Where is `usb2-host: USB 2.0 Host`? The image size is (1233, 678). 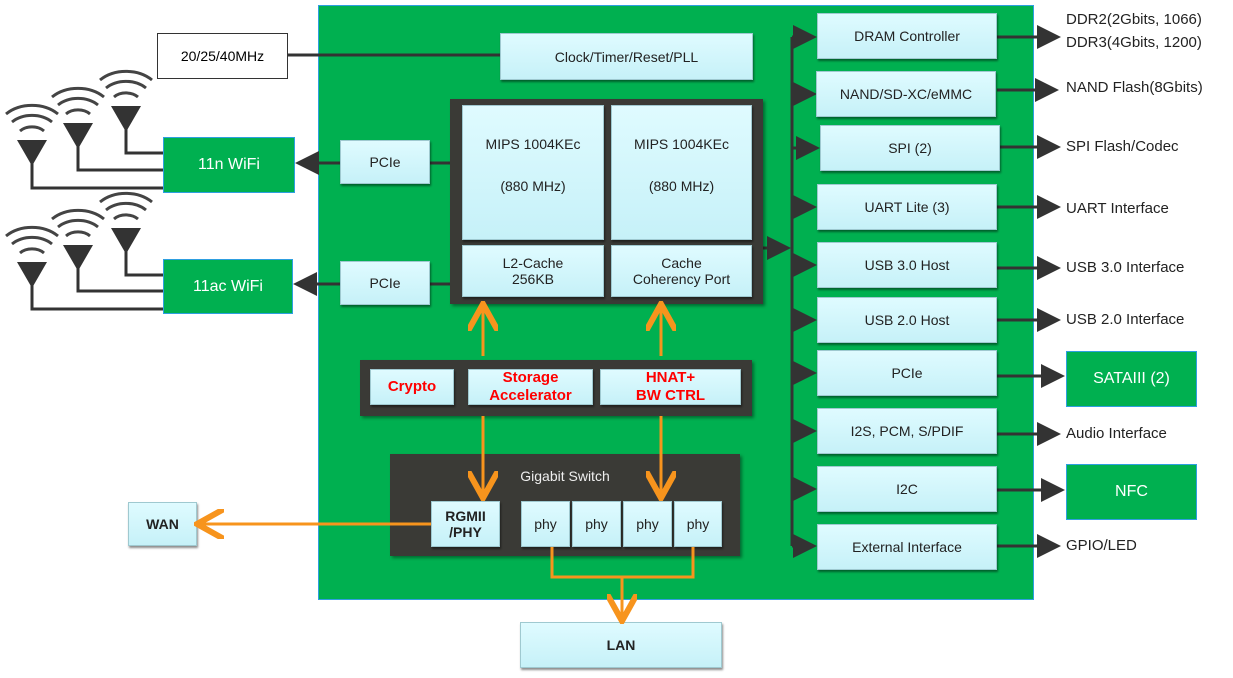
usb2-host: USB 2.0 Host is located at coordinates (907, 320).